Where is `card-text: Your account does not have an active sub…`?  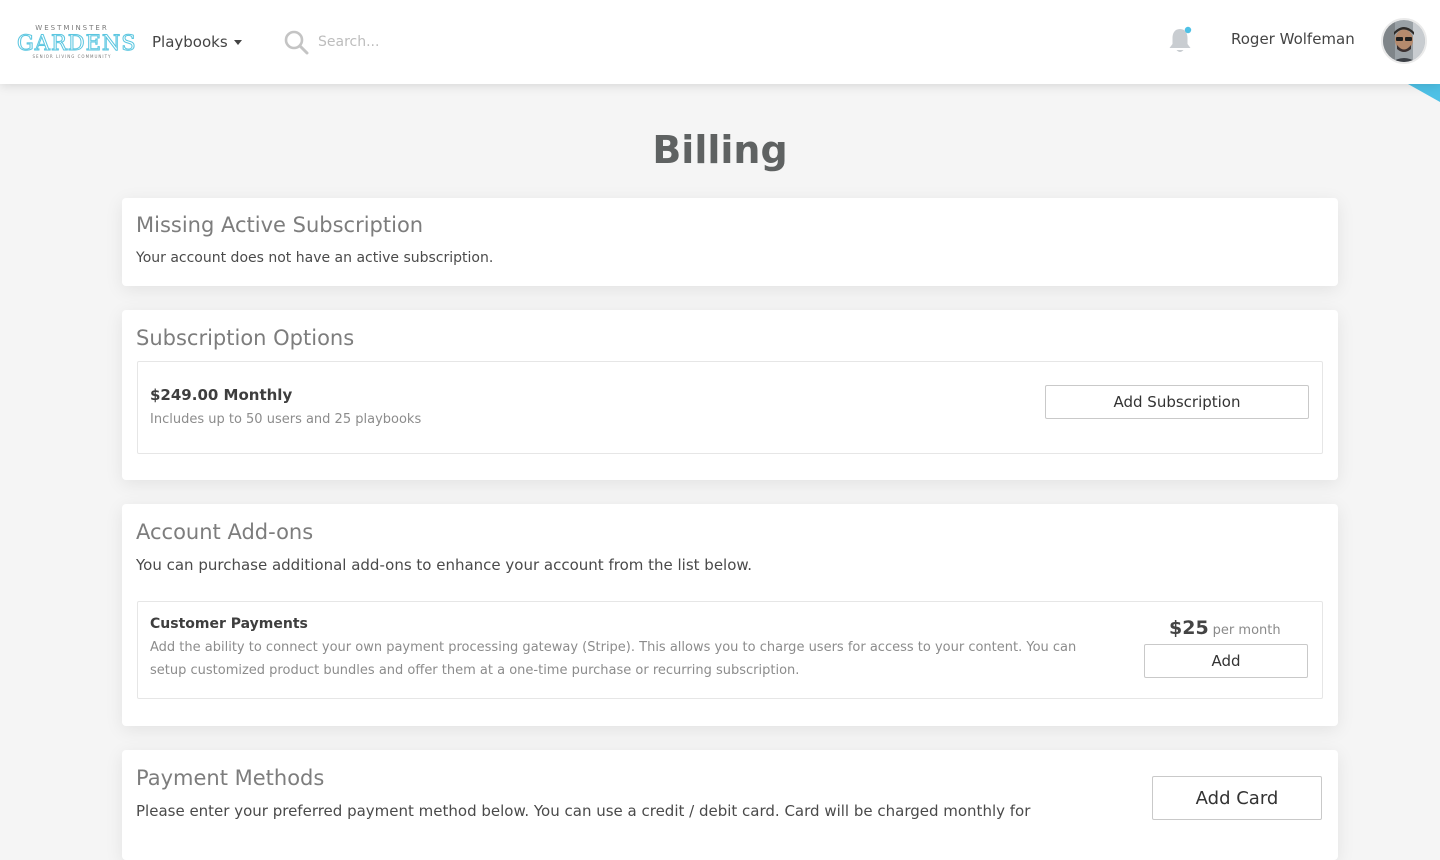 card-text: Your account does not have an active sub… is located at coordinates (315, 258).